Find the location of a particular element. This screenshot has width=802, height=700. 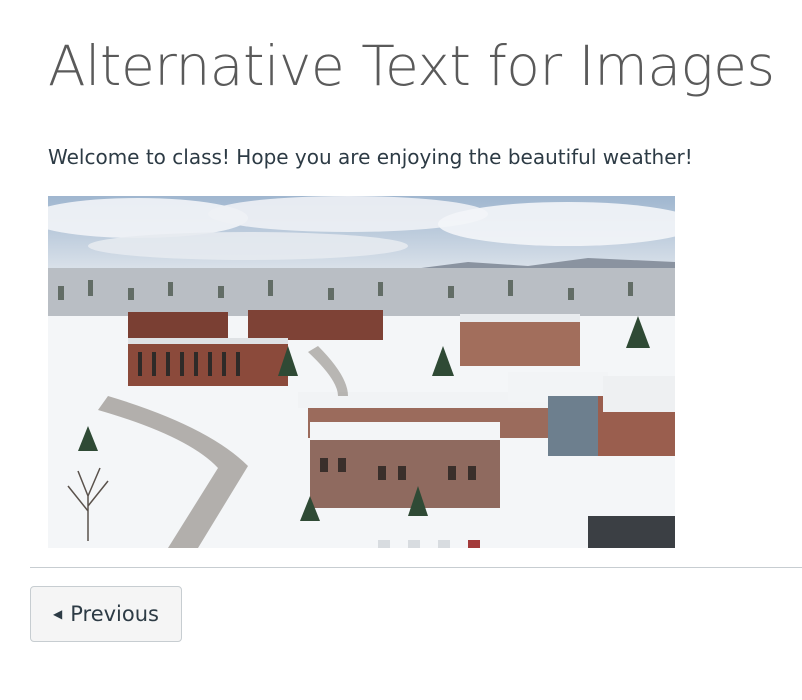

footer-divider is located at coordinates (416, 567).